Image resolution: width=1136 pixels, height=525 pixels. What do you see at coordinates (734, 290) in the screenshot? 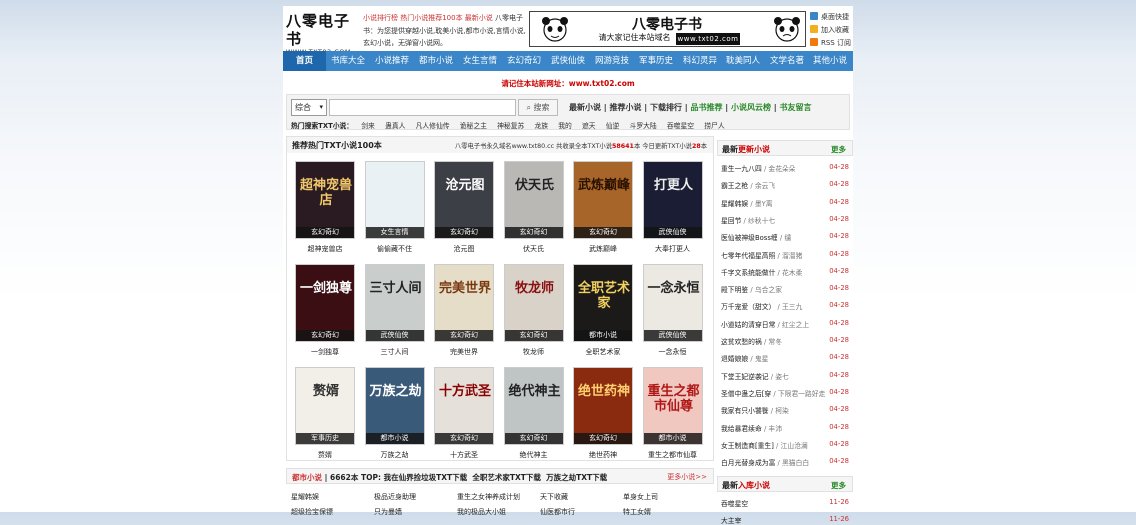
I see `latest-book-name: 殿下明鉴` at bounding box center [734, 290].